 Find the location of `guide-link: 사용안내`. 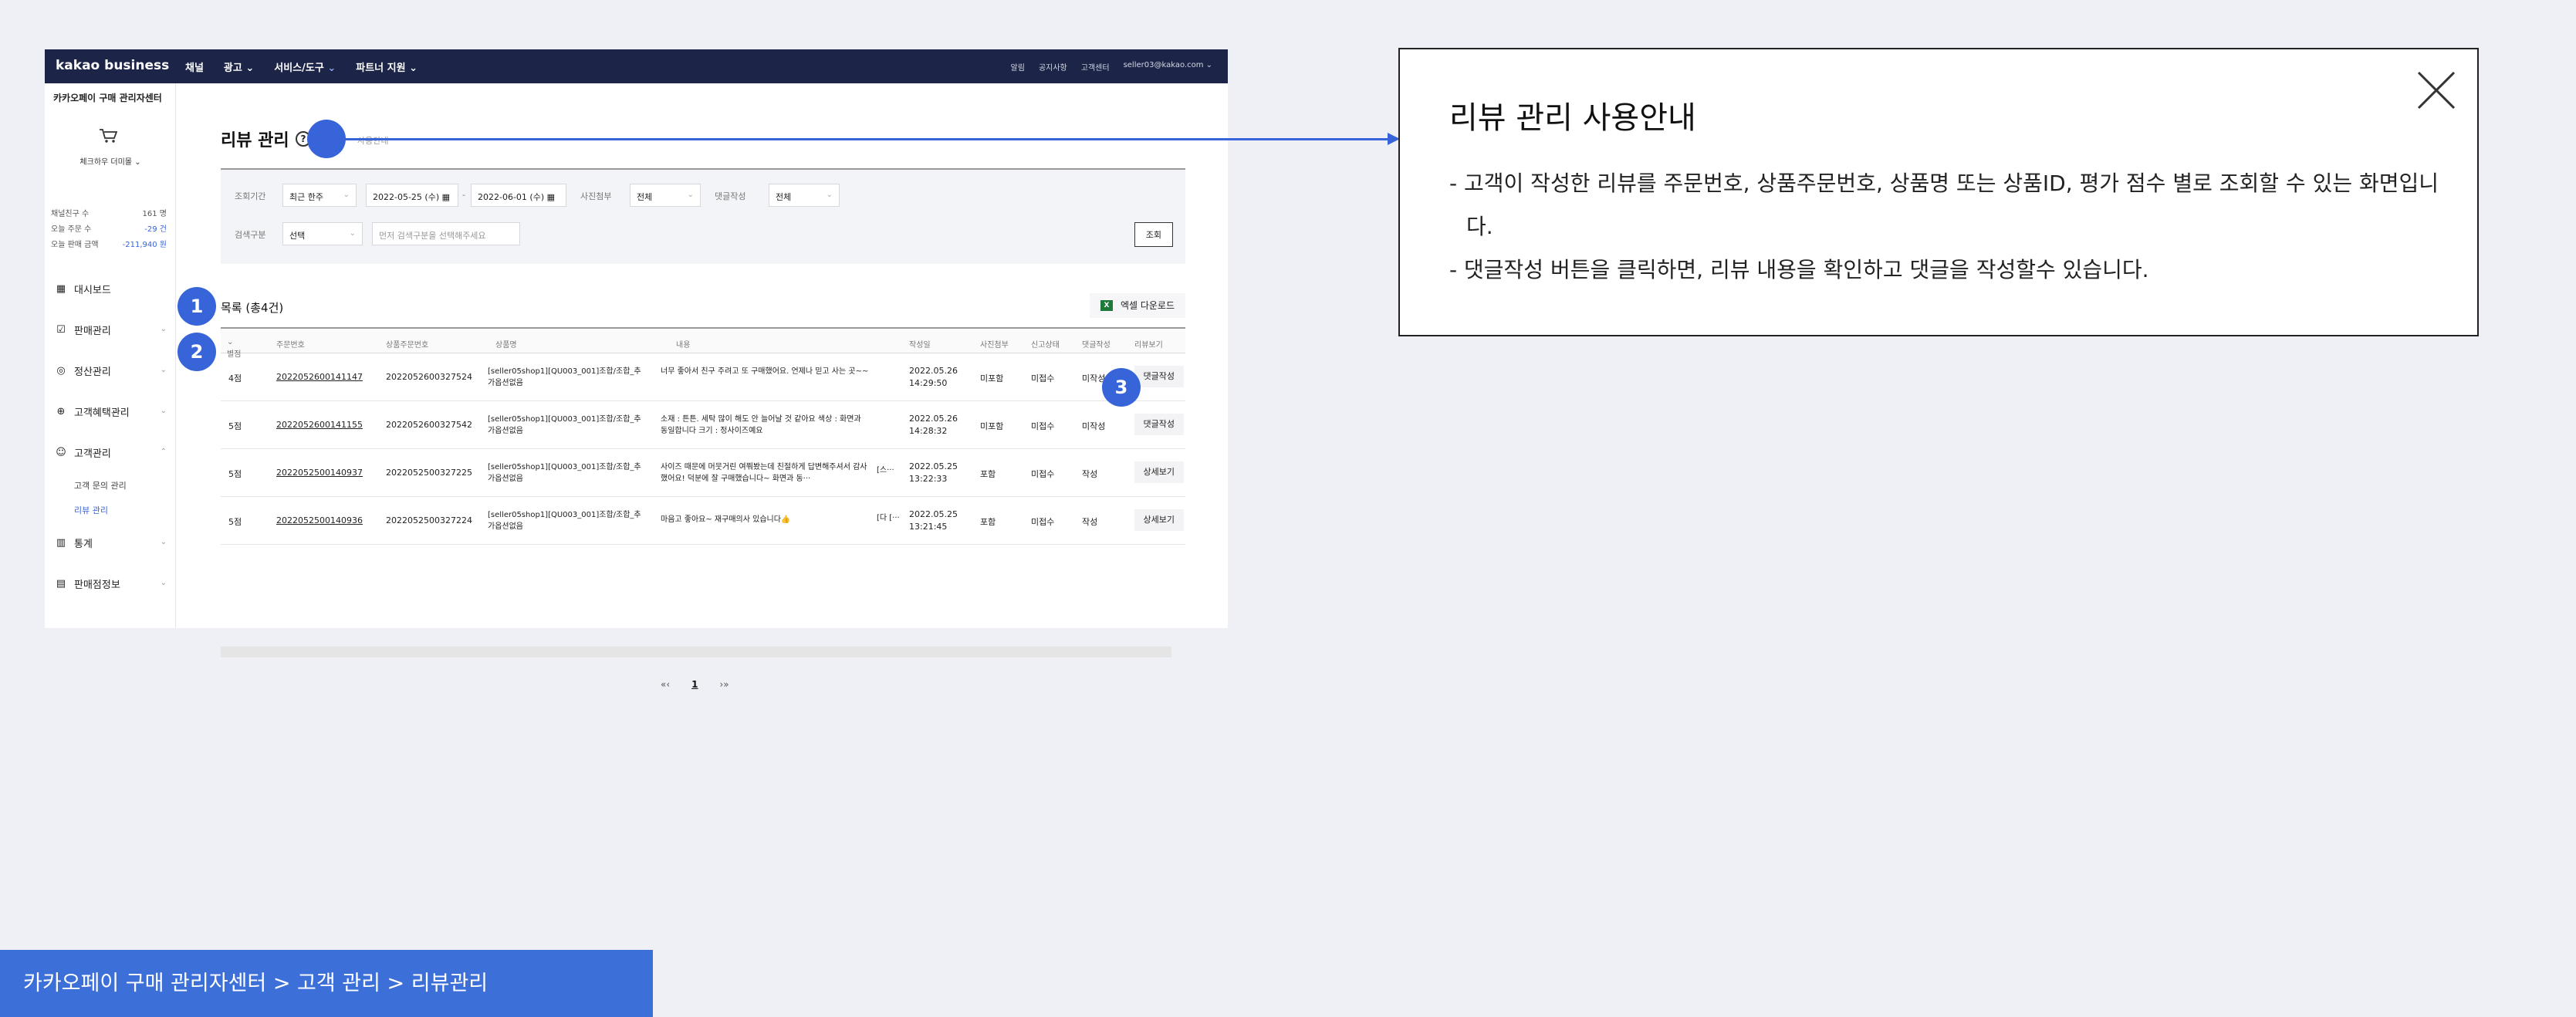

guide-link: 사용안내 is located at coordinates (372, 140).